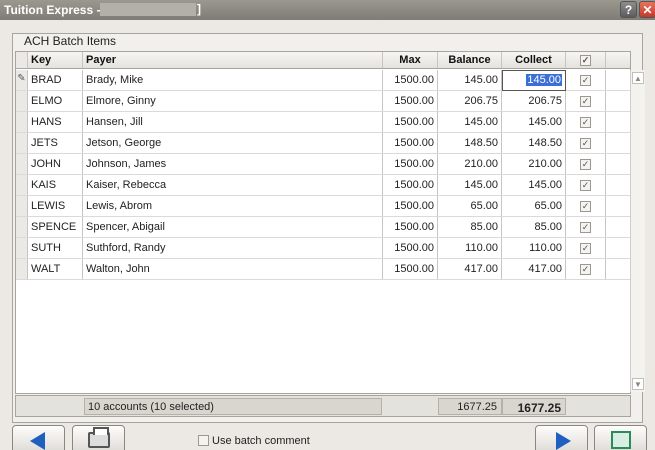 The image size is (655, 450). Describe the element at coordinates (647, 9) in the screenshot. I see `close-button: ✕` at that location.